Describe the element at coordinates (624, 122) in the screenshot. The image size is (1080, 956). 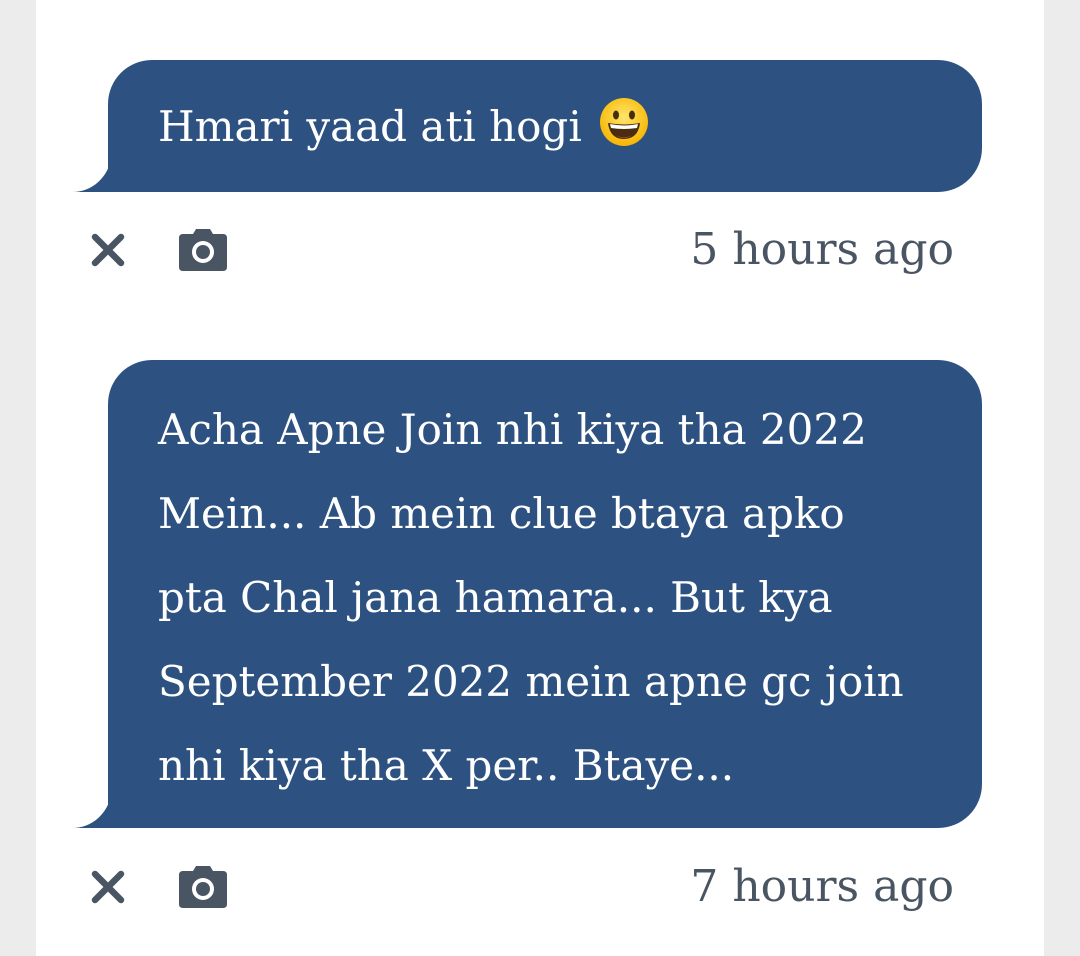
I see `grinning-face-emoji-icon` at that location.